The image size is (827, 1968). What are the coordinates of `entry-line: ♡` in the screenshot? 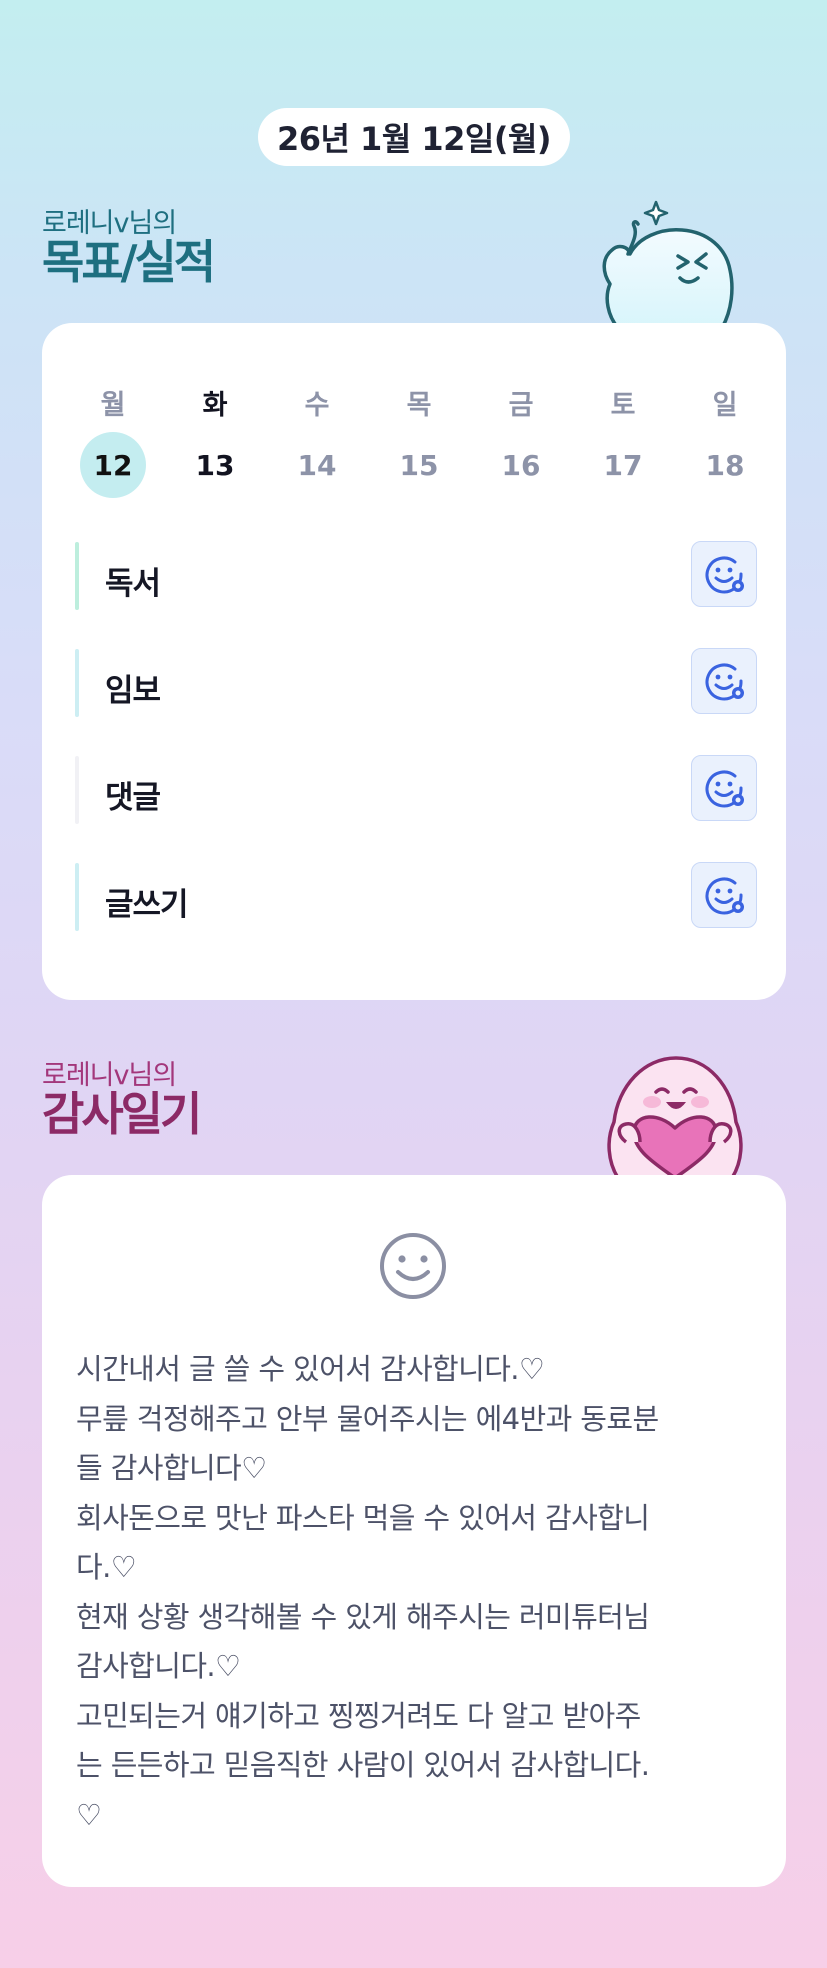 It's located at (89, 1814).